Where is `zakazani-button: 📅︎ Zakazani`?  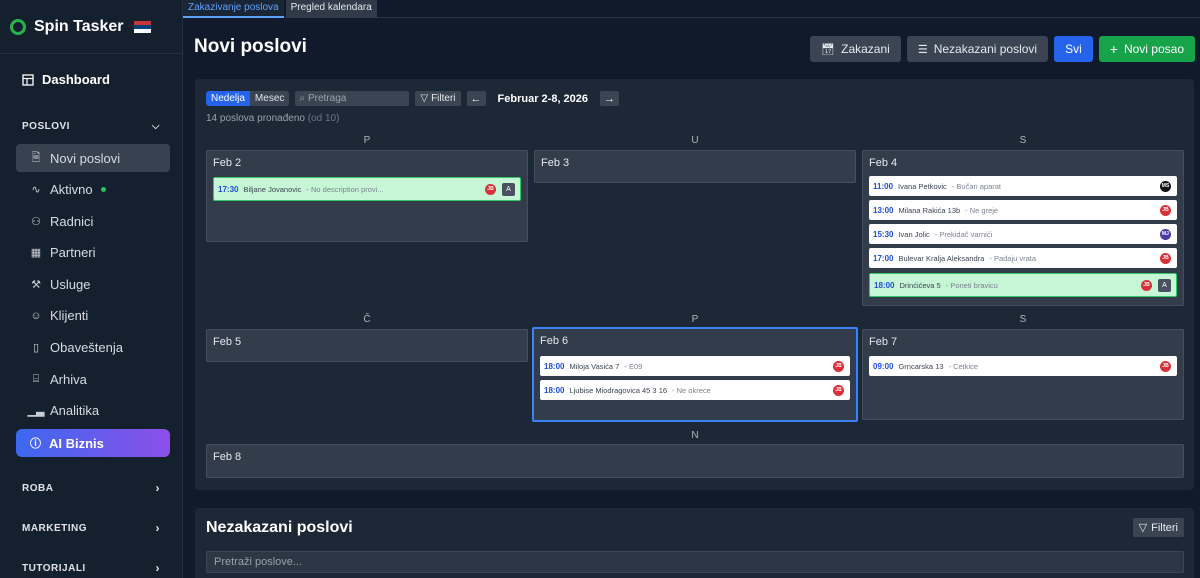
zakazani-button: 📅︎ Zakazani is located at coordinates (855, 49).